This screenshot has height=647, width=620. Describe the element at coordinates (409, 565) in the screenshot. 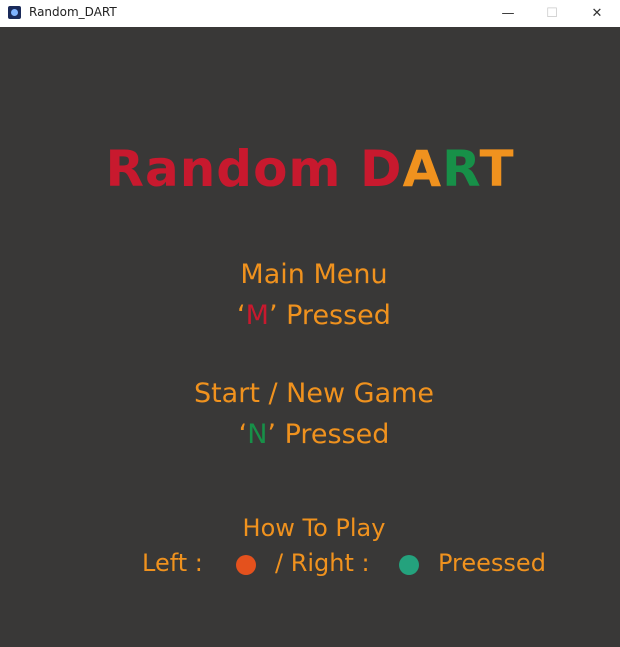

I see `right-dot-icon` at that location.